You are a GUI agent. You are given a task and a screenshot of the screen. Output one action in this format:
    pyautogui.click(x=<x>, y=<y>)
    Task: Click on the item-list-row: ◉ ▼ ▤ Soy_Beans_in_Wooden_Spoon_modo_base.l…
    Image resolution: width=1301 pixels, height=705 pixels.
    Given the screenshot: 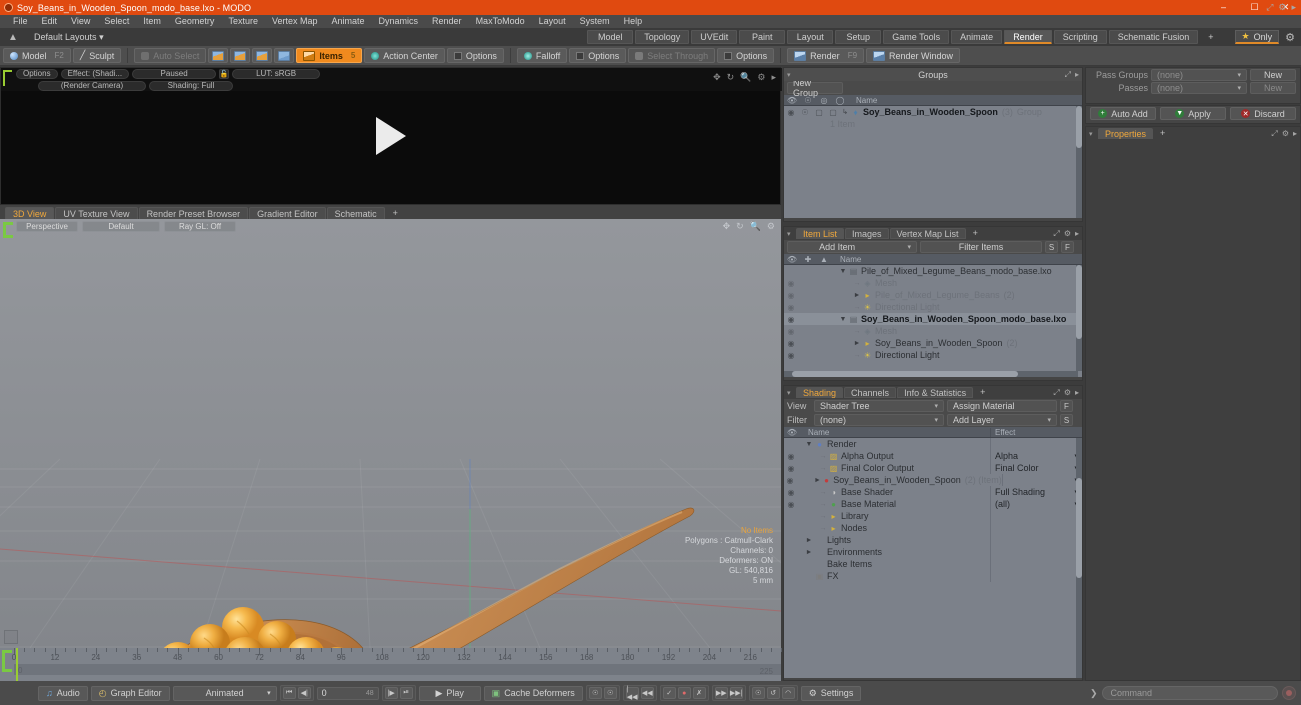 What is the action you would take?
    pyautogui.click(x=933, y=319)
    